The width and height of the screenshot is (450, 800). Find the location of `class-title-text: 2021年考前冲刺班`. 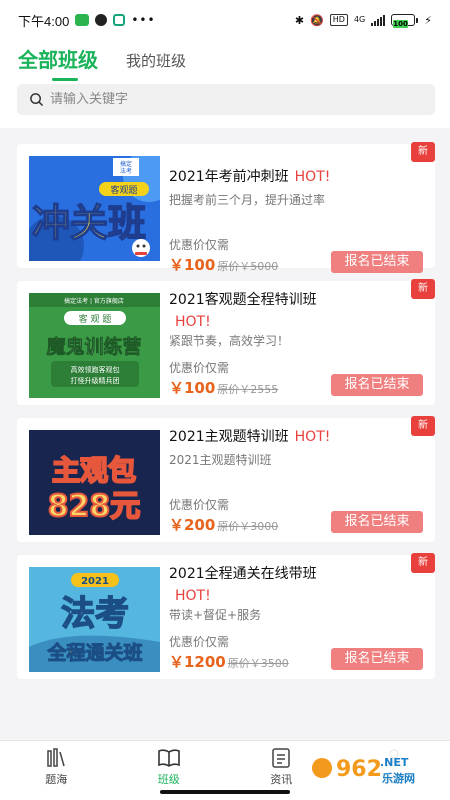

class-title-text: 2021年考前冲刺班 is located at coordinates (229, 177).